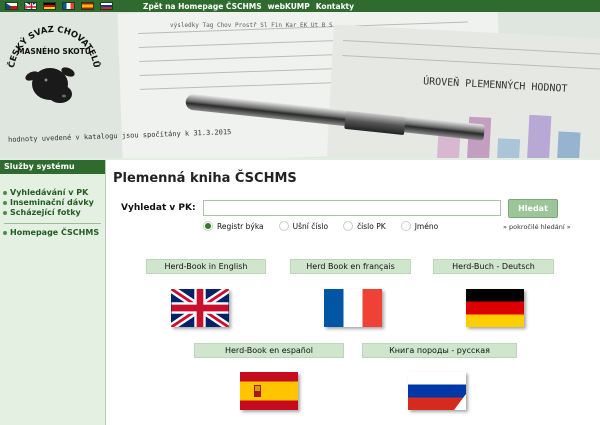 The height and width of the screenshot is (425, 600). Describe the element at coordinates (52, 193) in the screenshot. I see `sidebar-item-search: Vyhledávání v PK` at that location.